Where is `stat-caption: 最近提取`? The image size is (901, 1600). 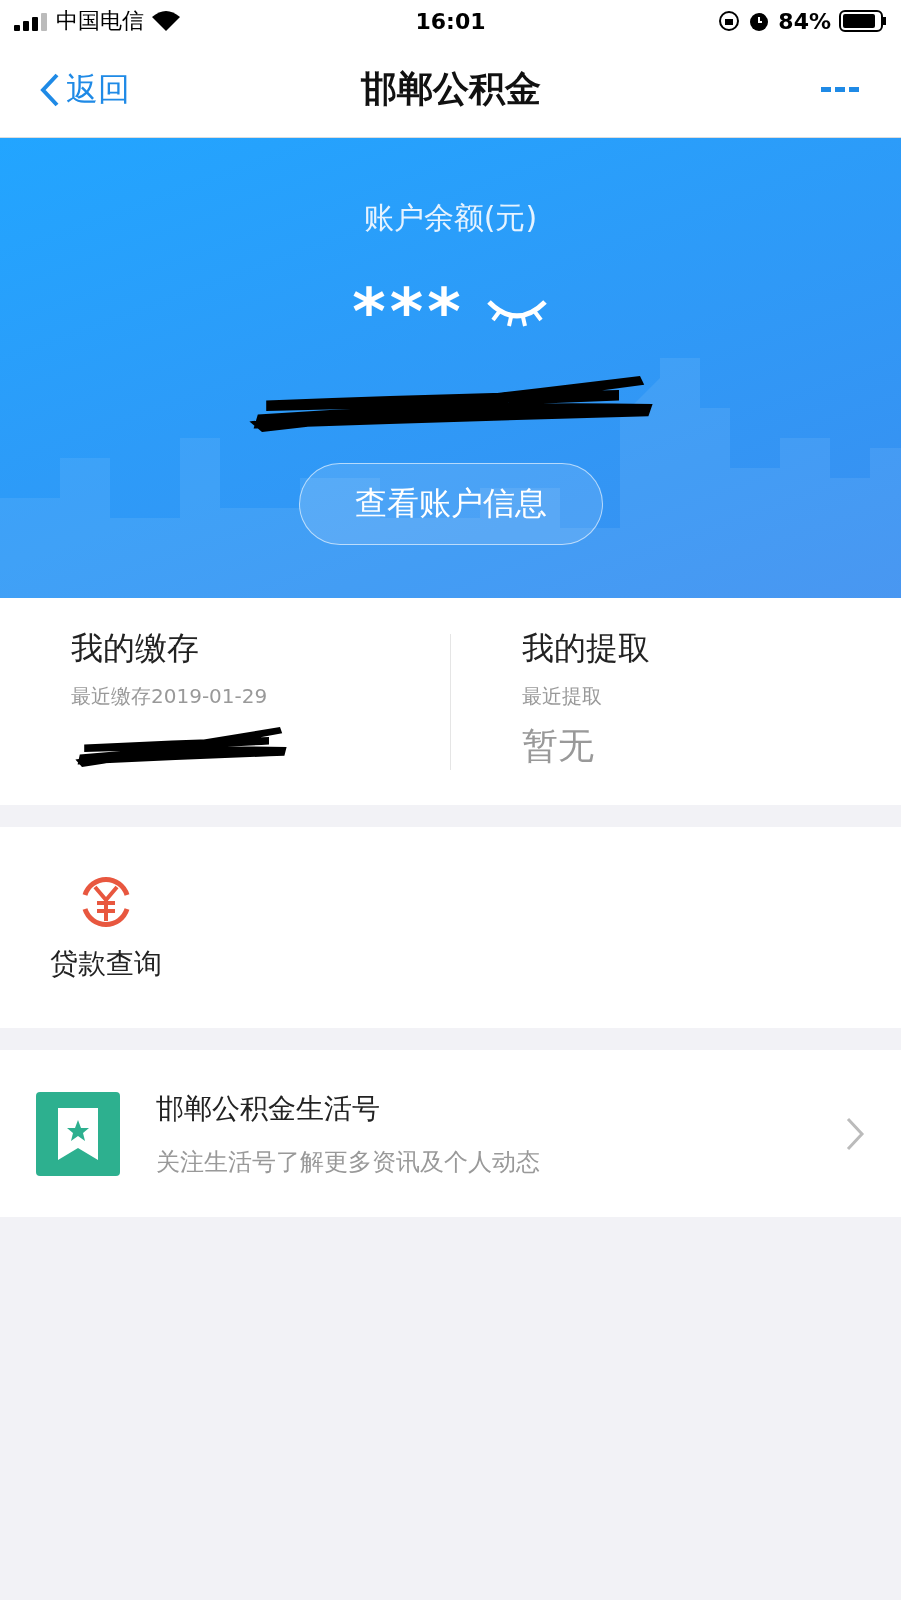 stat-caption: 最近提取 is located at coordinates (562, 696).